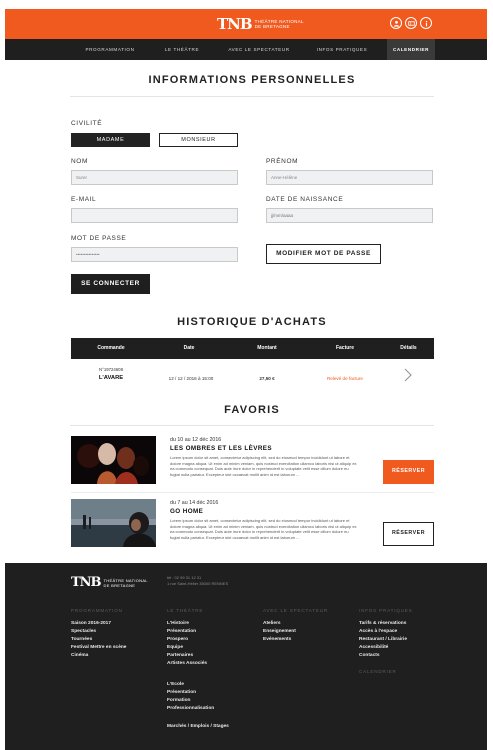  I want to click on fav-title: GO HOME, so click(186, 511).